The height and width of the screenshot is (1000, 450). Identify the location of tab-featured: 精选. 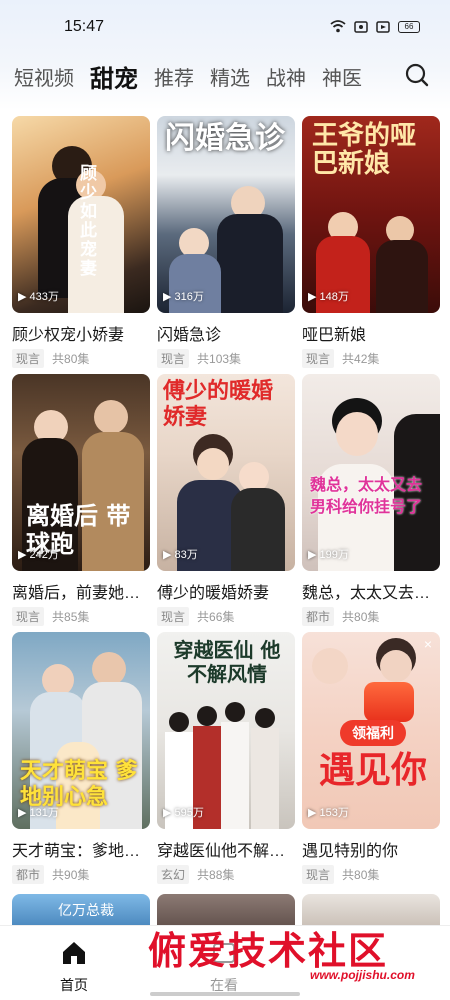
(230, 76).